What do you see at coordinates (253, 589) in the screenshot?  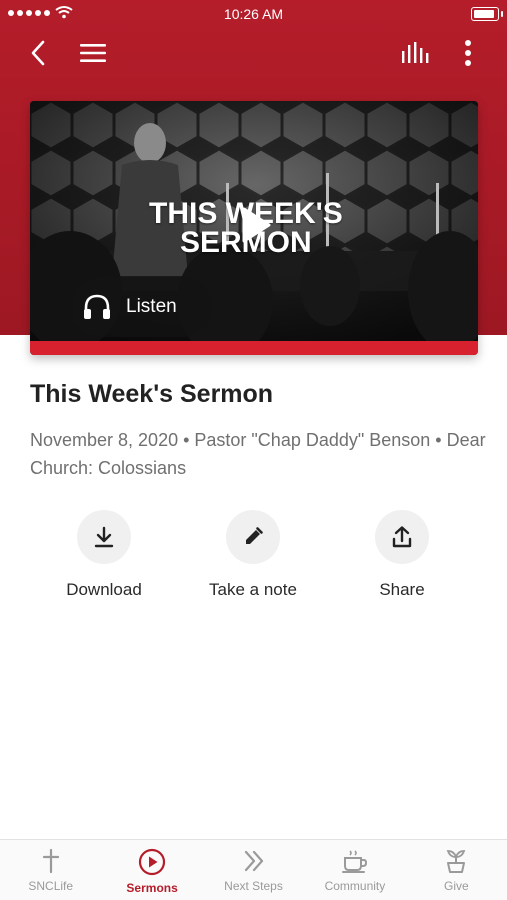 I see `take-note-label: Take a note` at bounding box center [253, 589].